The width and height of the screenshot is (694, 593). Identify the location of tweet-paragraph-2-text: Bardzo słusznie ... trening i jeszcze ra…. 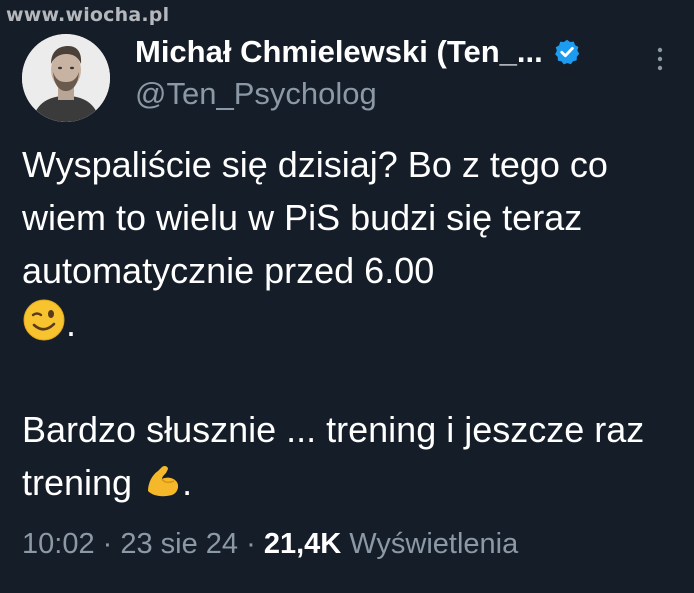
(333, 456).